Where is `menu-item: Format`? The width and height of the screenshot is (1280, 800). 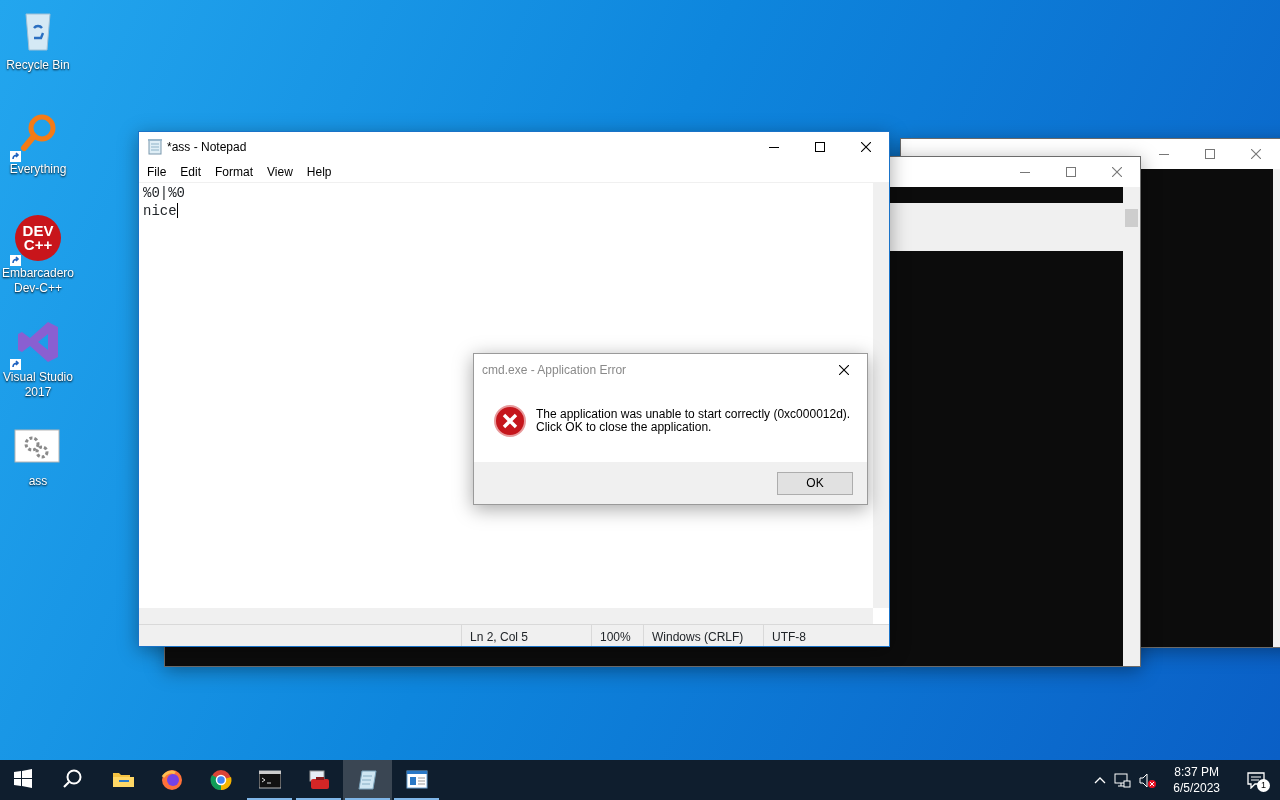 menu-item: Format is located at coordinates (234, 172).